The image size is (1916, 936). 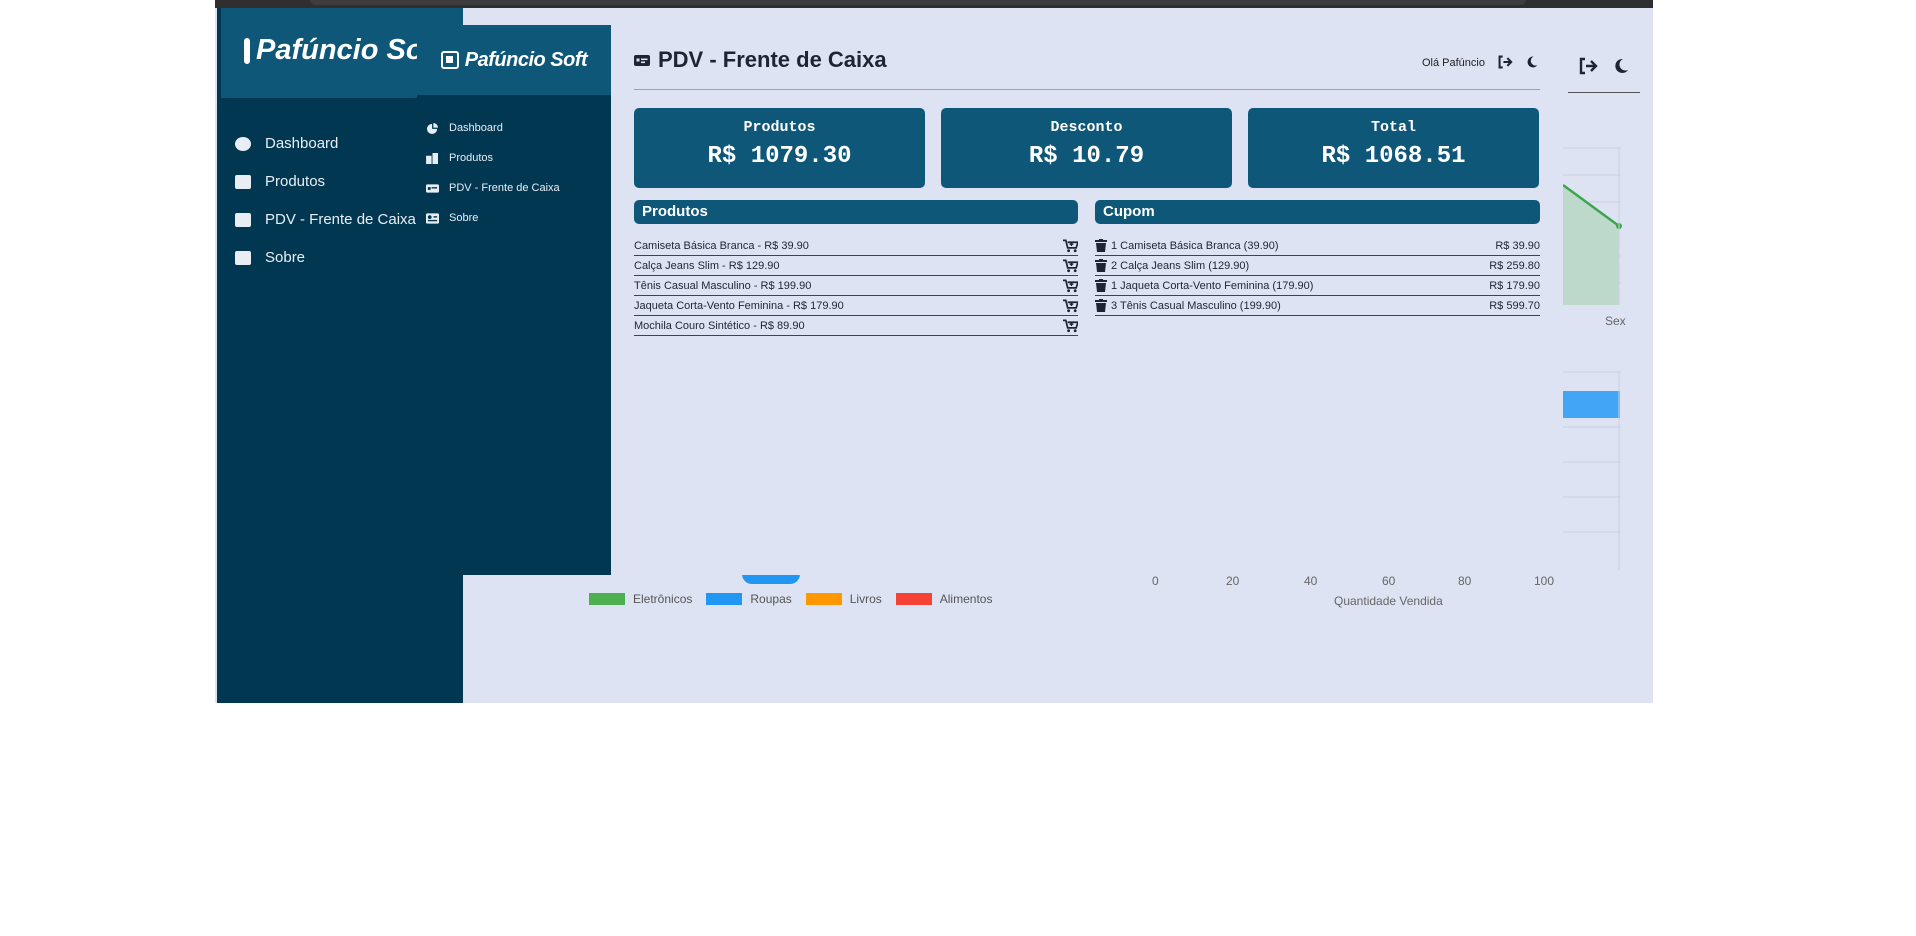 What do you see at coordinates (966, 599) in the screenshot?
I see `legend-label: Alimentos` at bounding box center [966, 599].